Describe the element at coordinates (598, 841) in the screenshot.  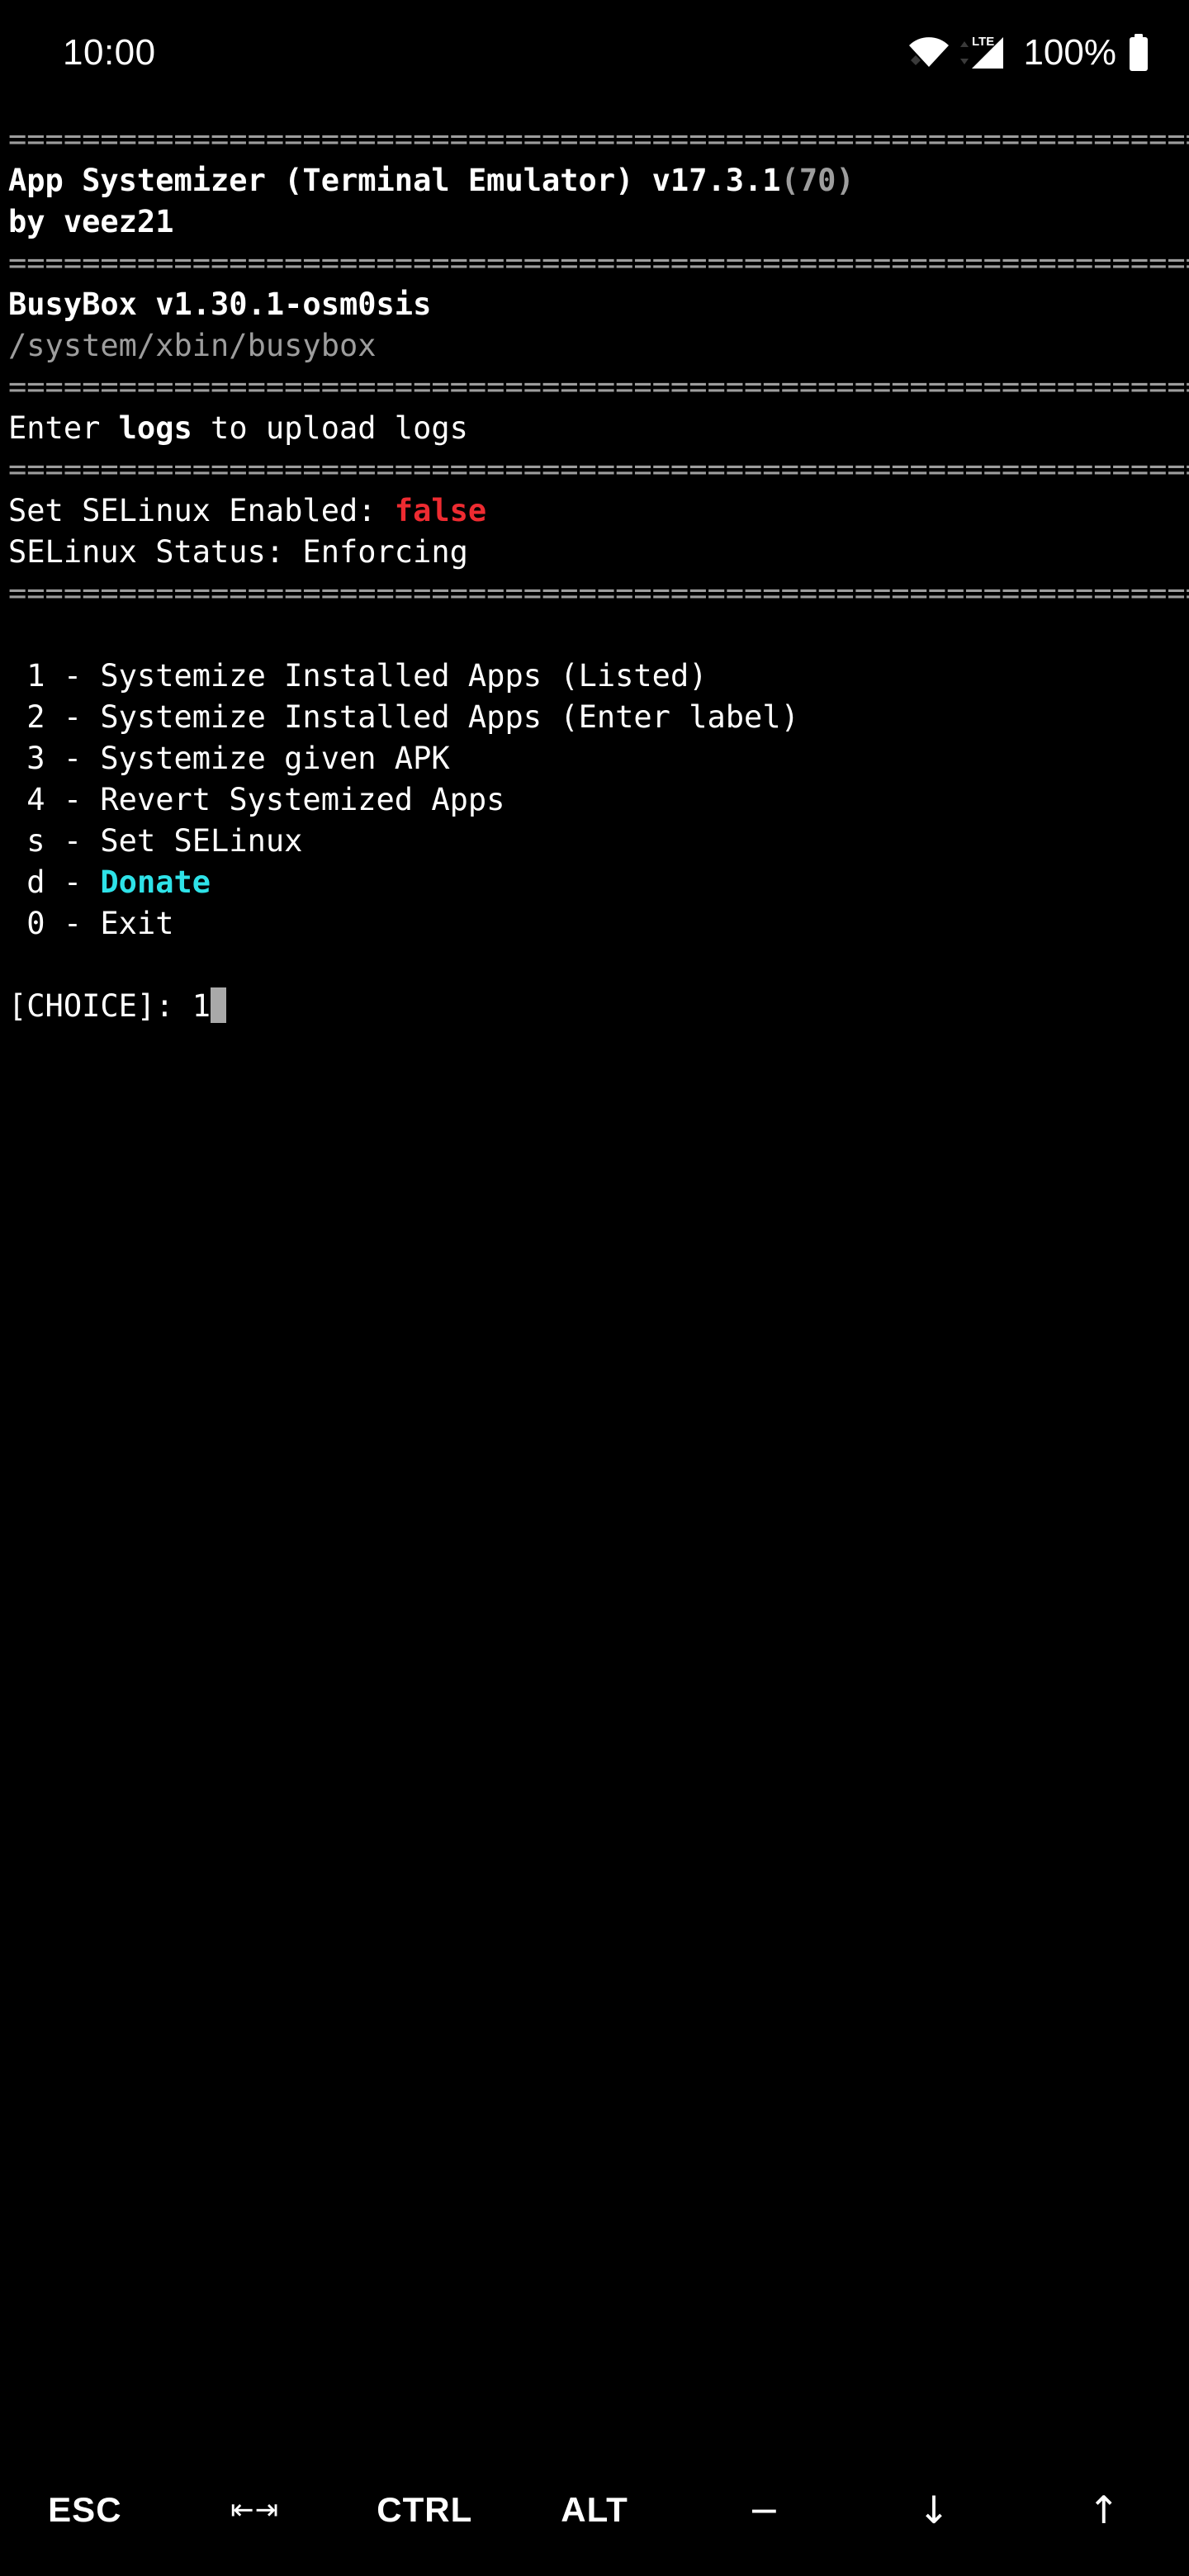
I see `menu-item-s: s - Set SELinux` at that location.